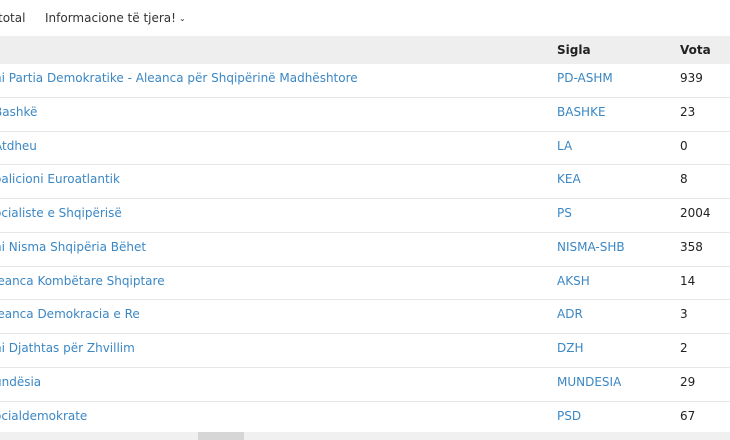 This screenshot has height=440, width=730. What do you see at coordinates (12, 18) in the screenshot?
I see `tab-total: total` at bounding box center [12, 18].